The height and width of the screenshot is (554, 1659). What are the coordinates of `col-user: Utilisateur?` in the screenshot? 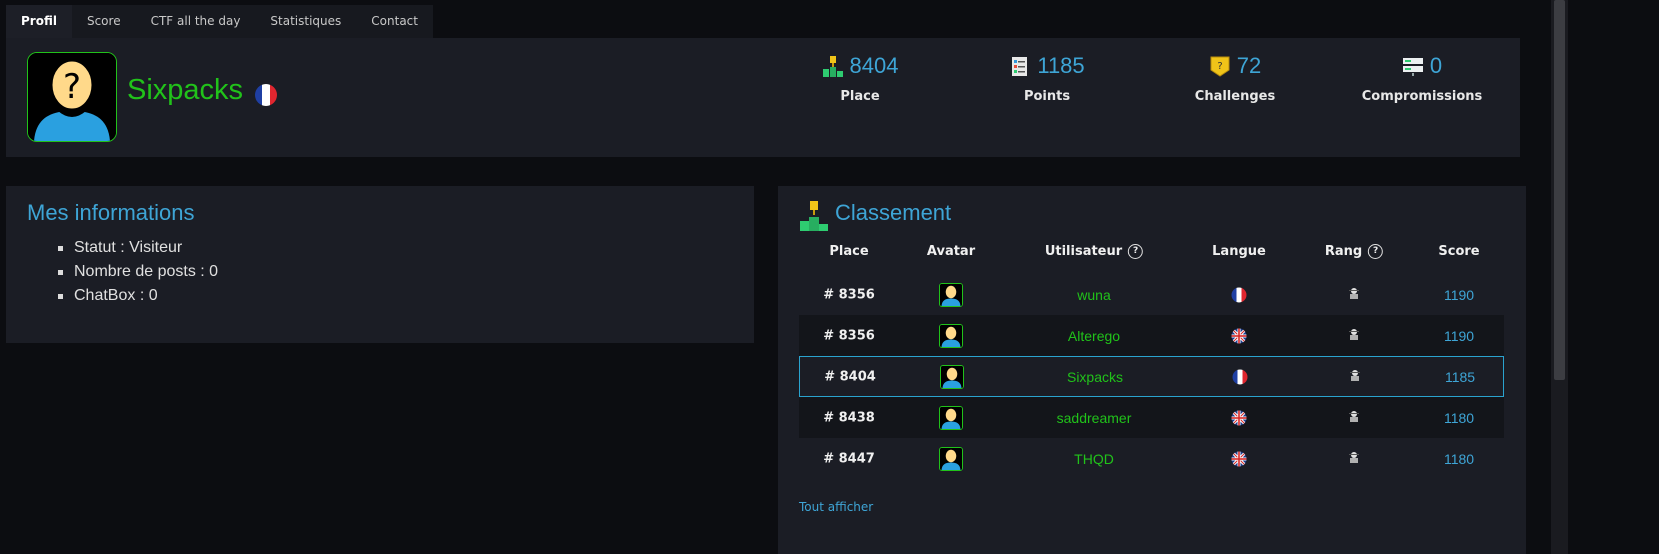 It's located at (1094, 251).